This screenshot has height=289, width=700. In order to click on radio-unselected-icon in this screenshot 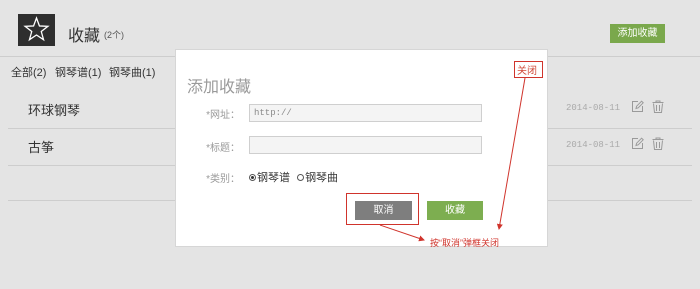, I will do `click(301, 177)`.